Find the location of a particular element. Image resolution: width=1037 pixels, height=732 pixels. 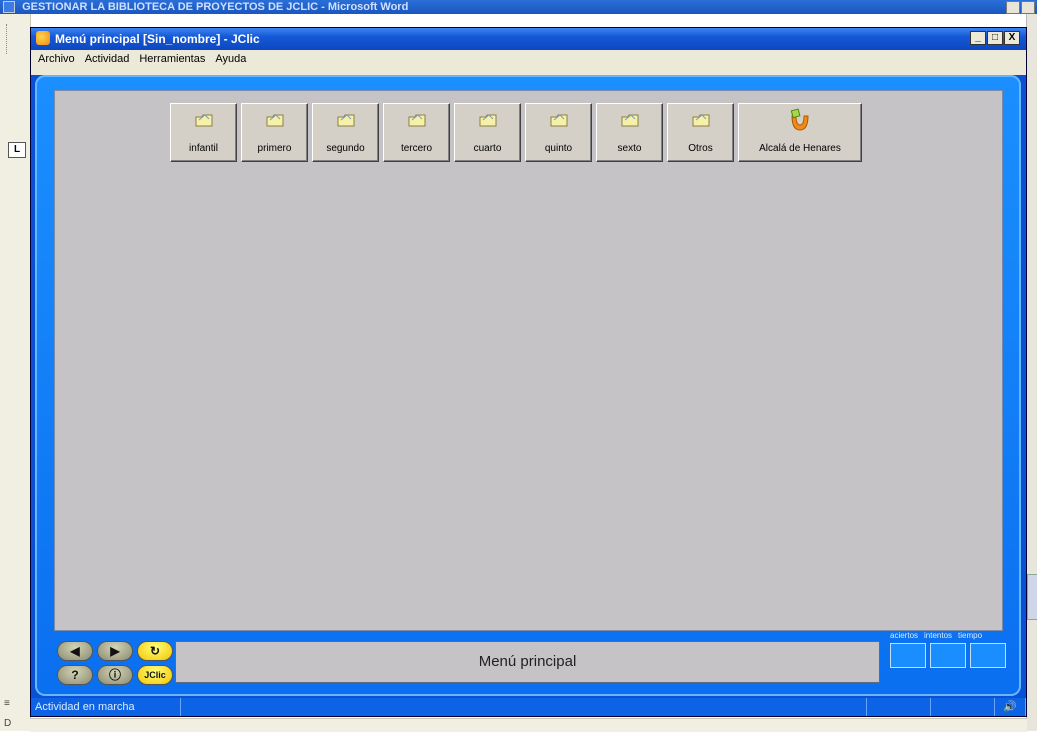

counter-aciertos is located at coordinates (908, 655).